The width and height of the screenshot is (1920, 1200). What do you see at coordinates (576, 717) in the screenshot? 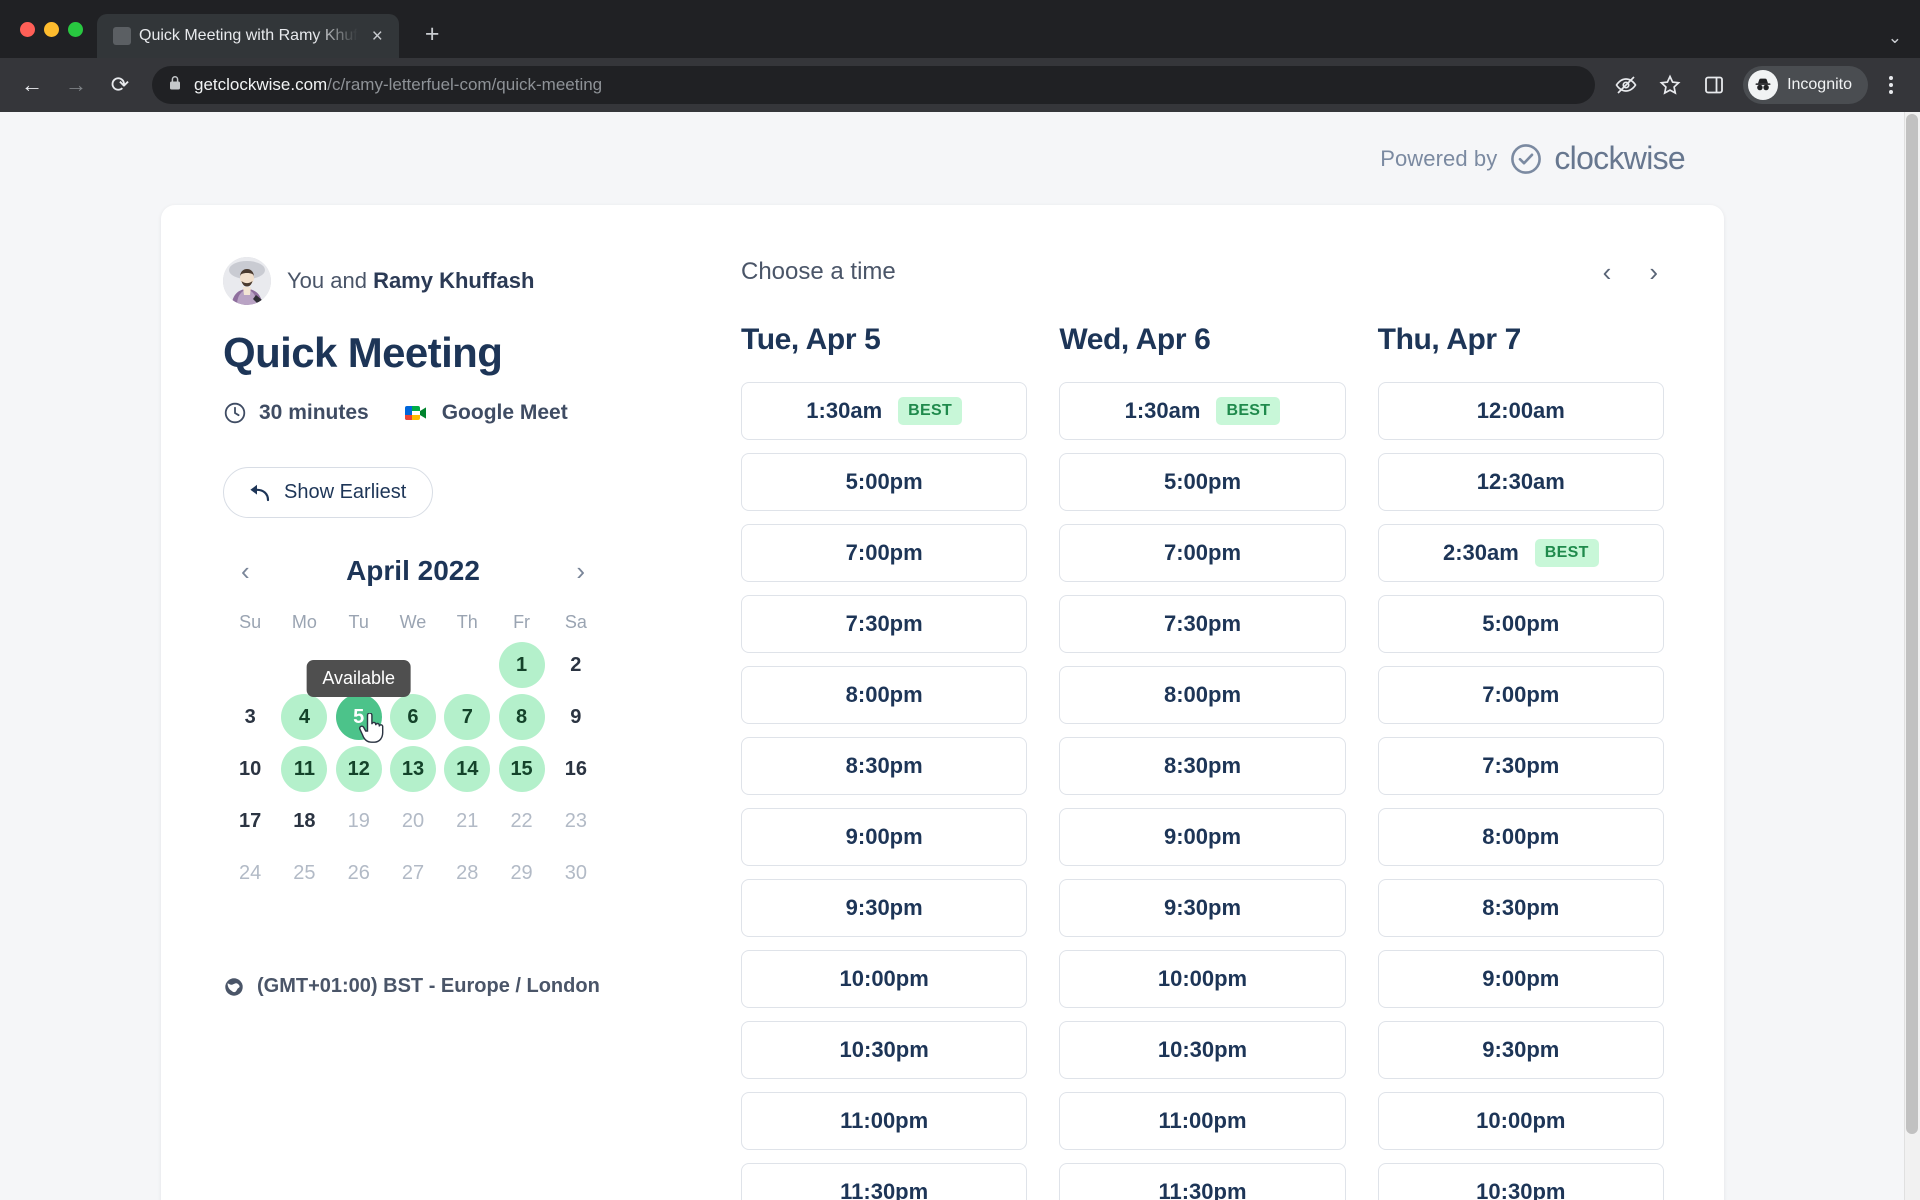
I see `calendar-day-9: 9` at bounding box center [576, 717].